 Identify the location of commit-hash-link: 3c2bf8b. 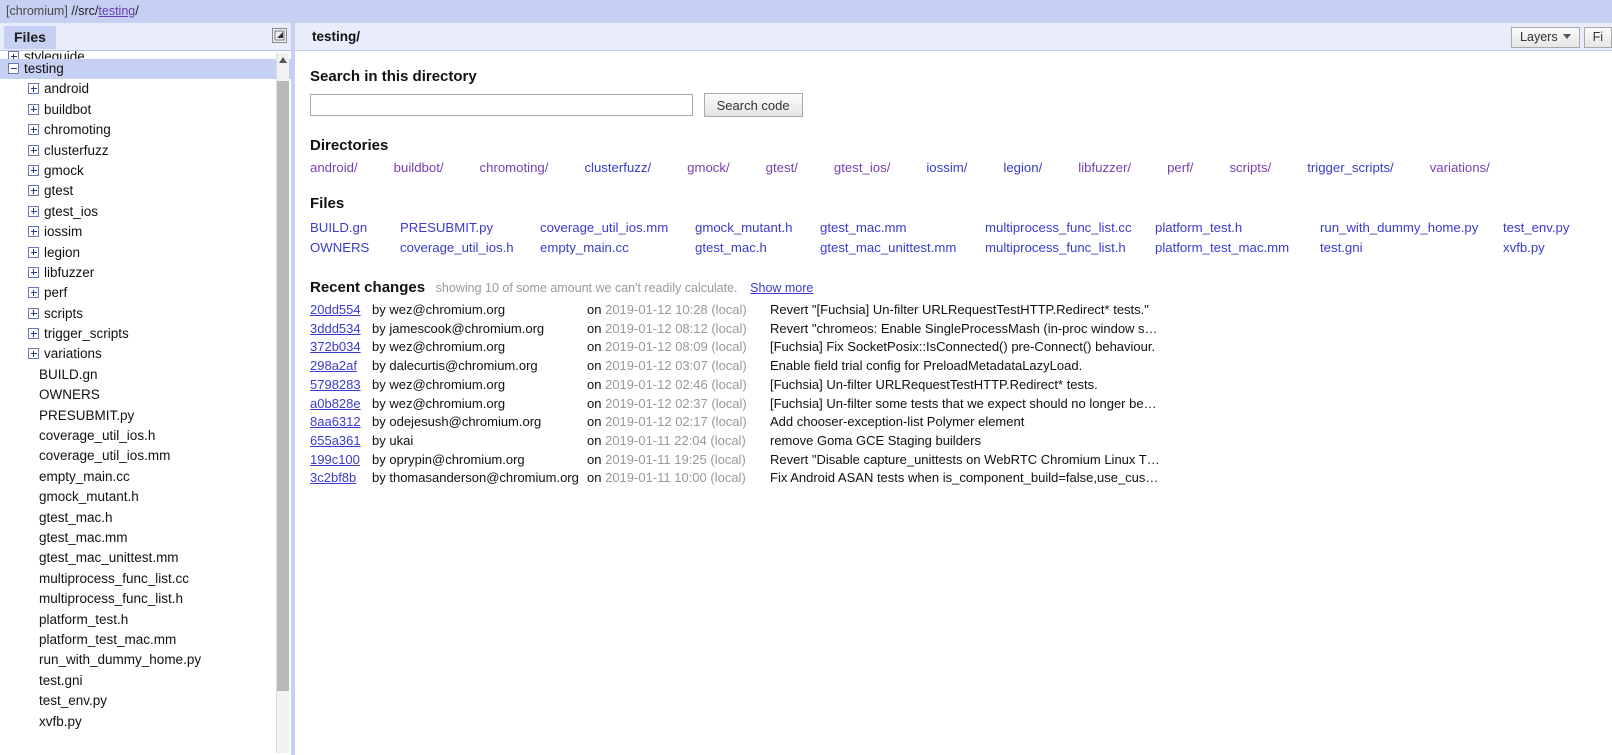
(333, 477).